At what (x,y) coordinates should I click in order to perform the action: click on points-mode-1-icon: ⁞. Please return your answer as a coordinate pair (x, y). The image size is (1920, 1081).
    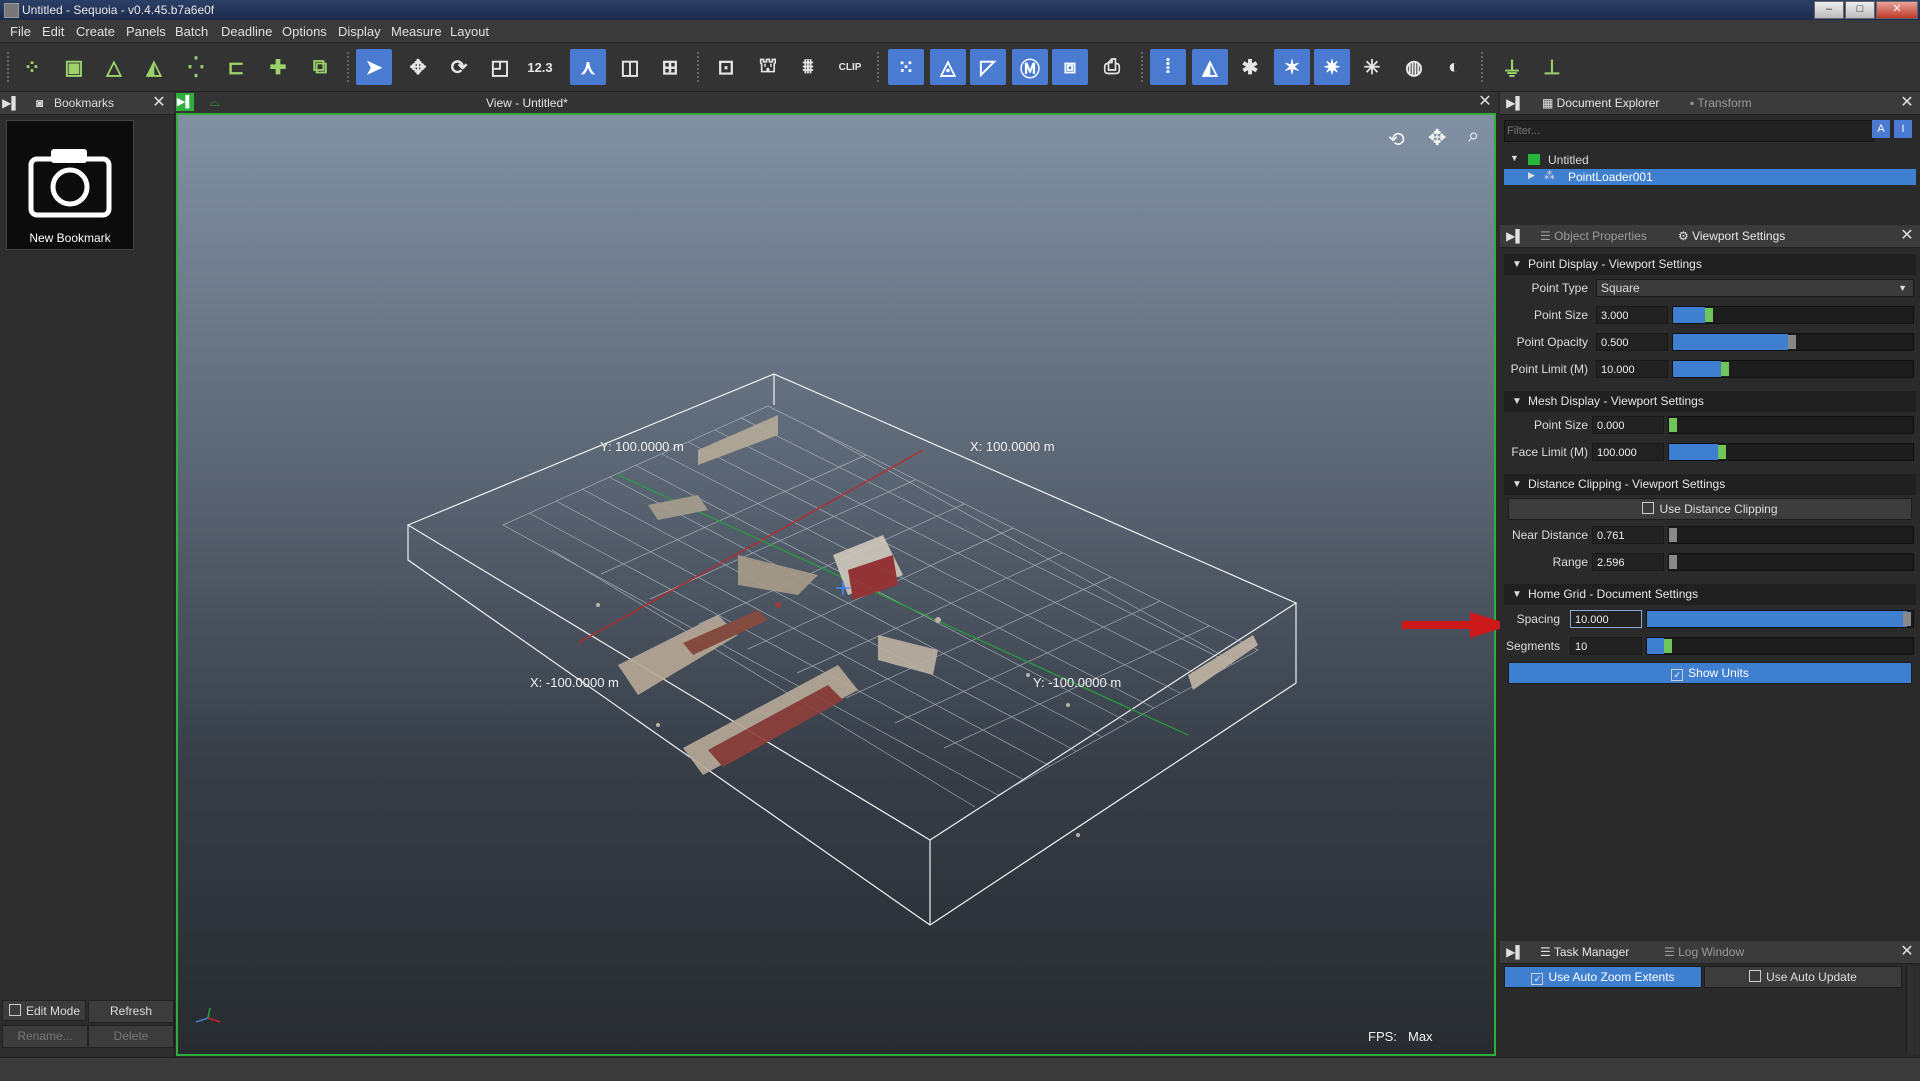
    Looking at the image, I should click on (1168, 67).